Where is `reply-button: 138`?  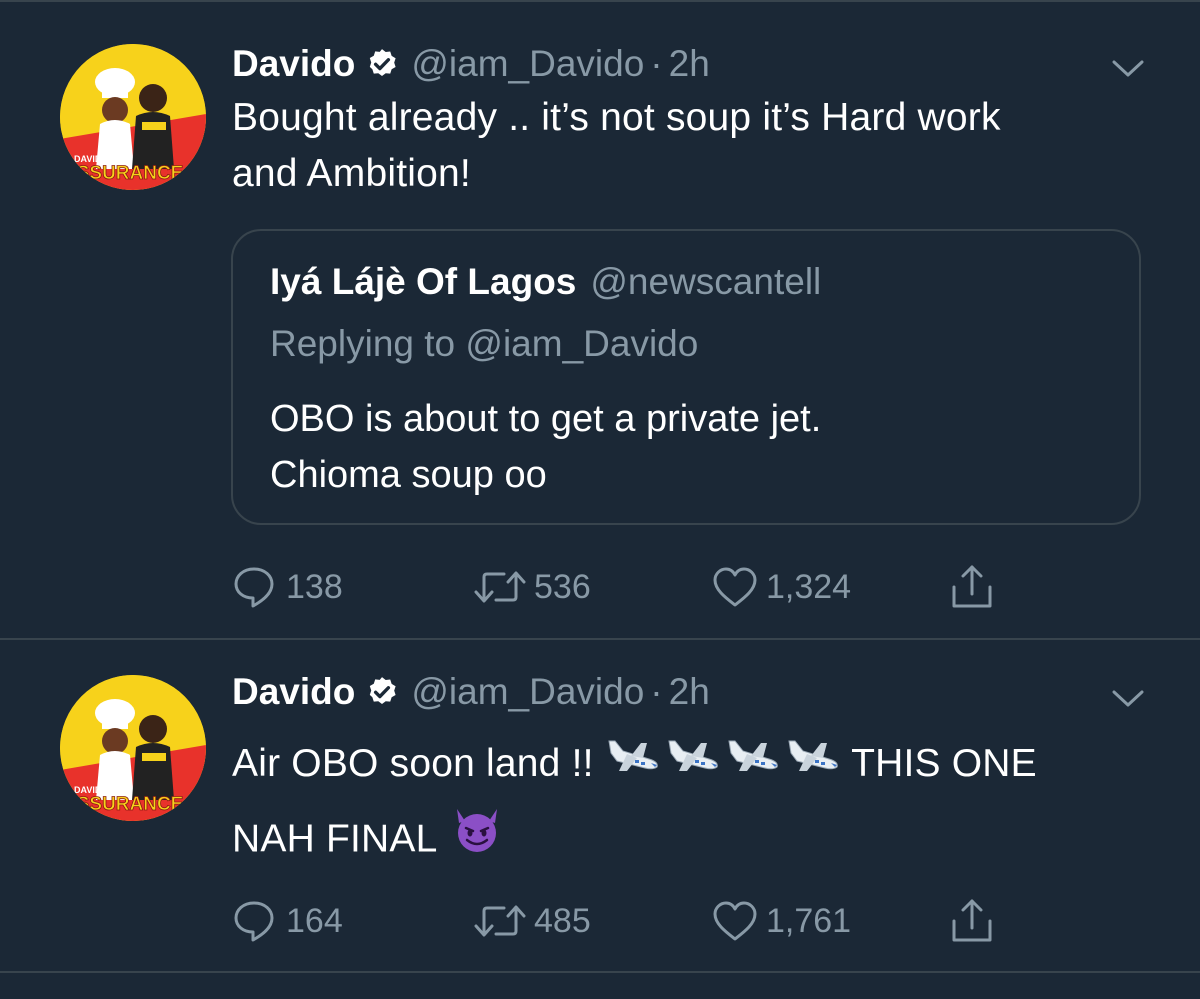 reply-button: 138 is located at coordinates (287, 587).